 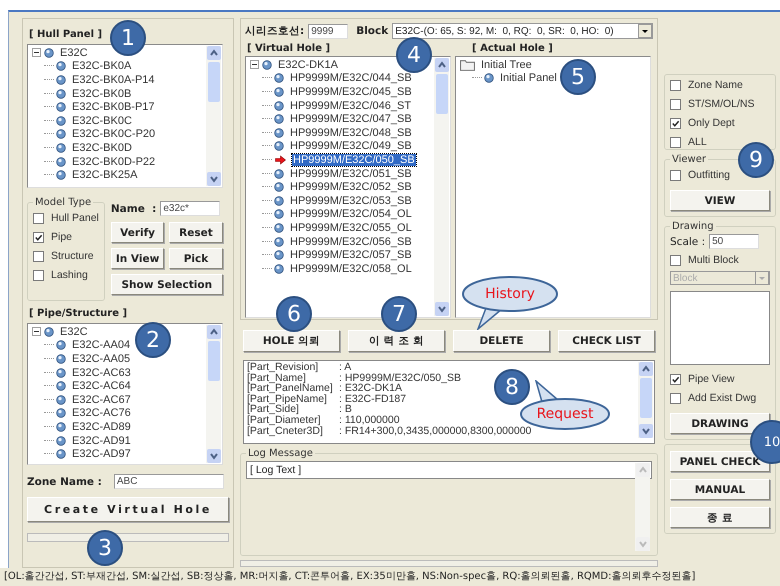 What do you see at coordinates (351, 187) in the screenshot?
I see `tree-item: HP9999M/E32C/052_SB` at bounding box center [351, 187].